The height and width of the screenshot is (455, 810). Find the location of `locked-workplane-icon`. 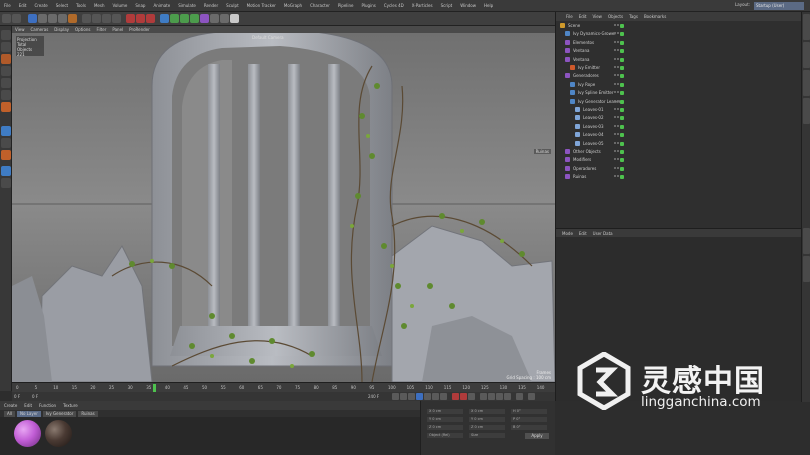

locked-workplane-icon is located at coordinates (6, 171).